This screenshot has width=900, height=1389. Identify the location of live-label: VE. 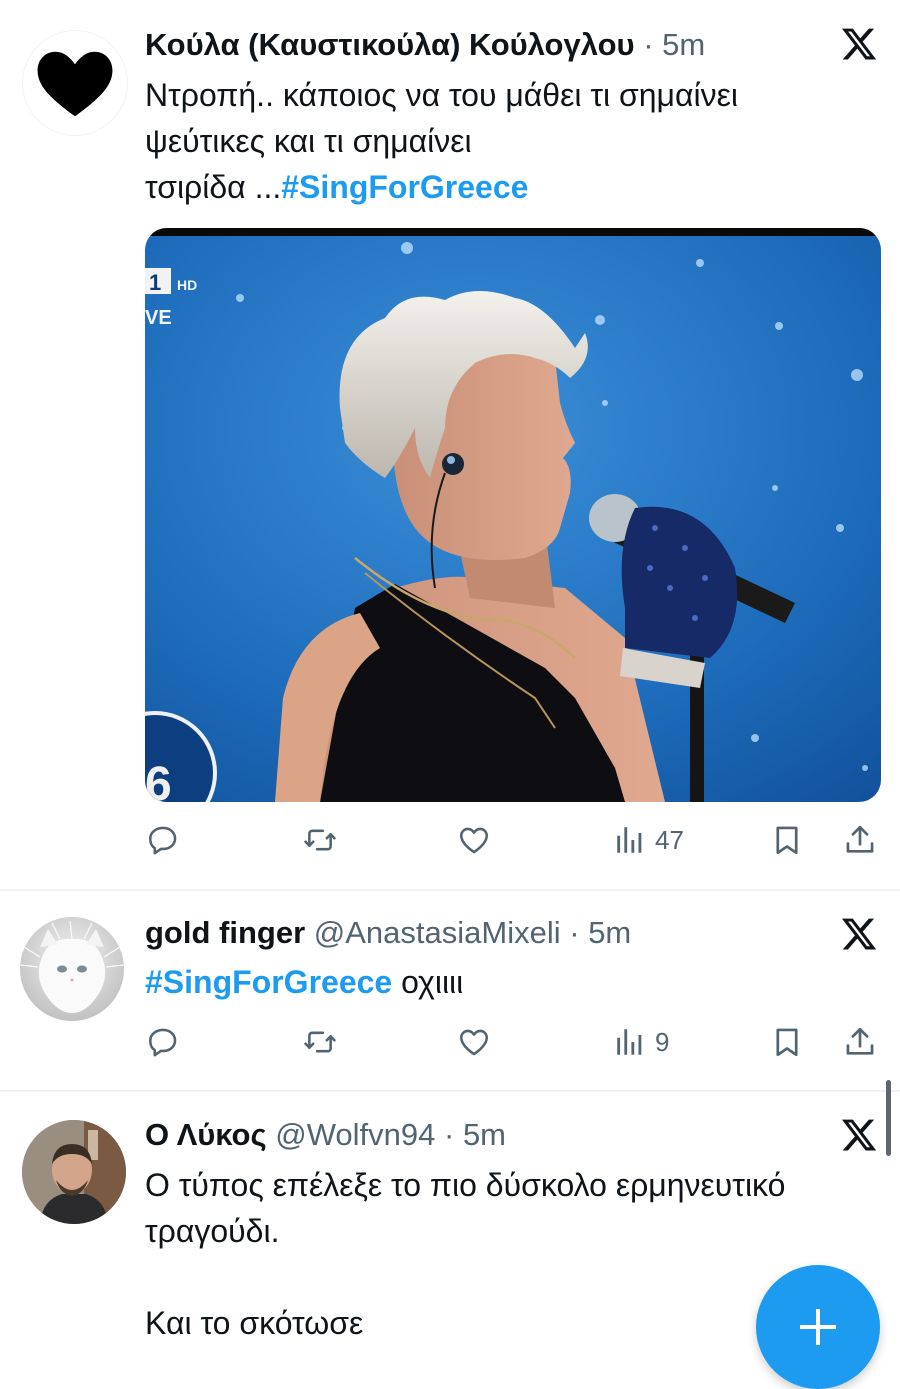
(158, 318).